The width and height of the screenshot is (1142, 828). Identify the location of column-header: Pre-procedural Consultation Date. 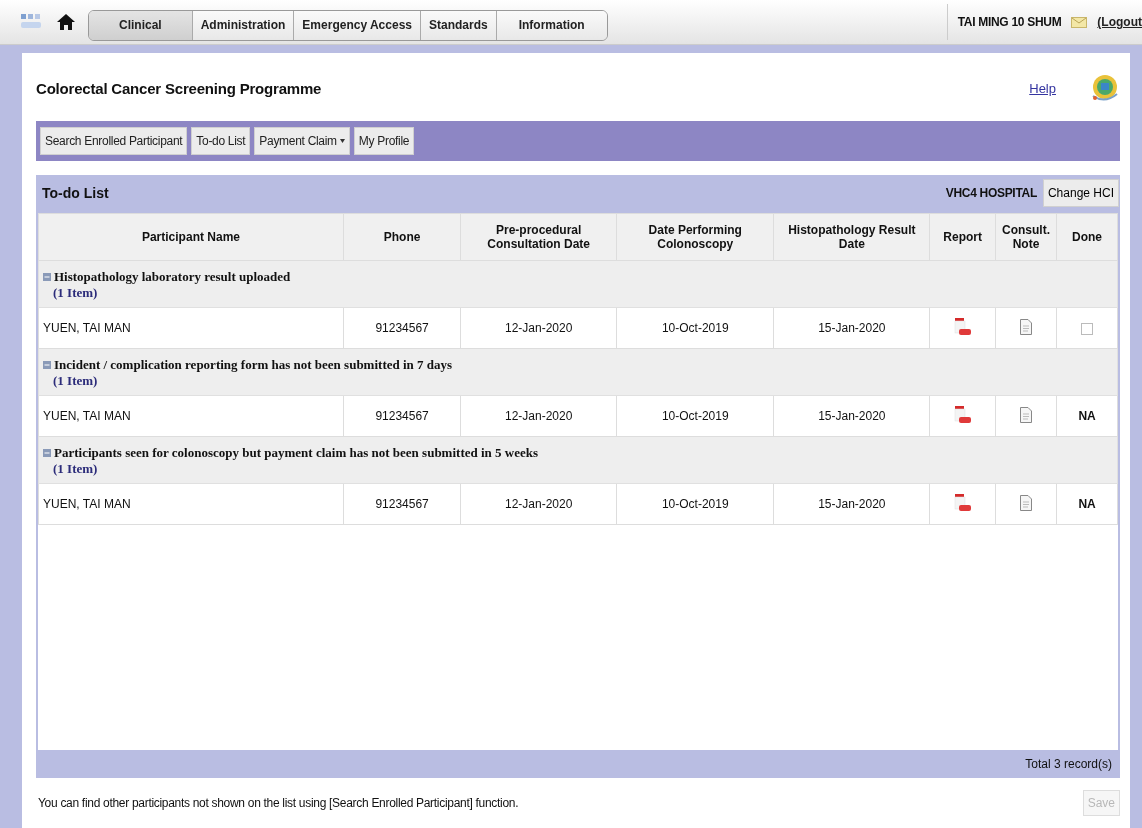
(538, 237).